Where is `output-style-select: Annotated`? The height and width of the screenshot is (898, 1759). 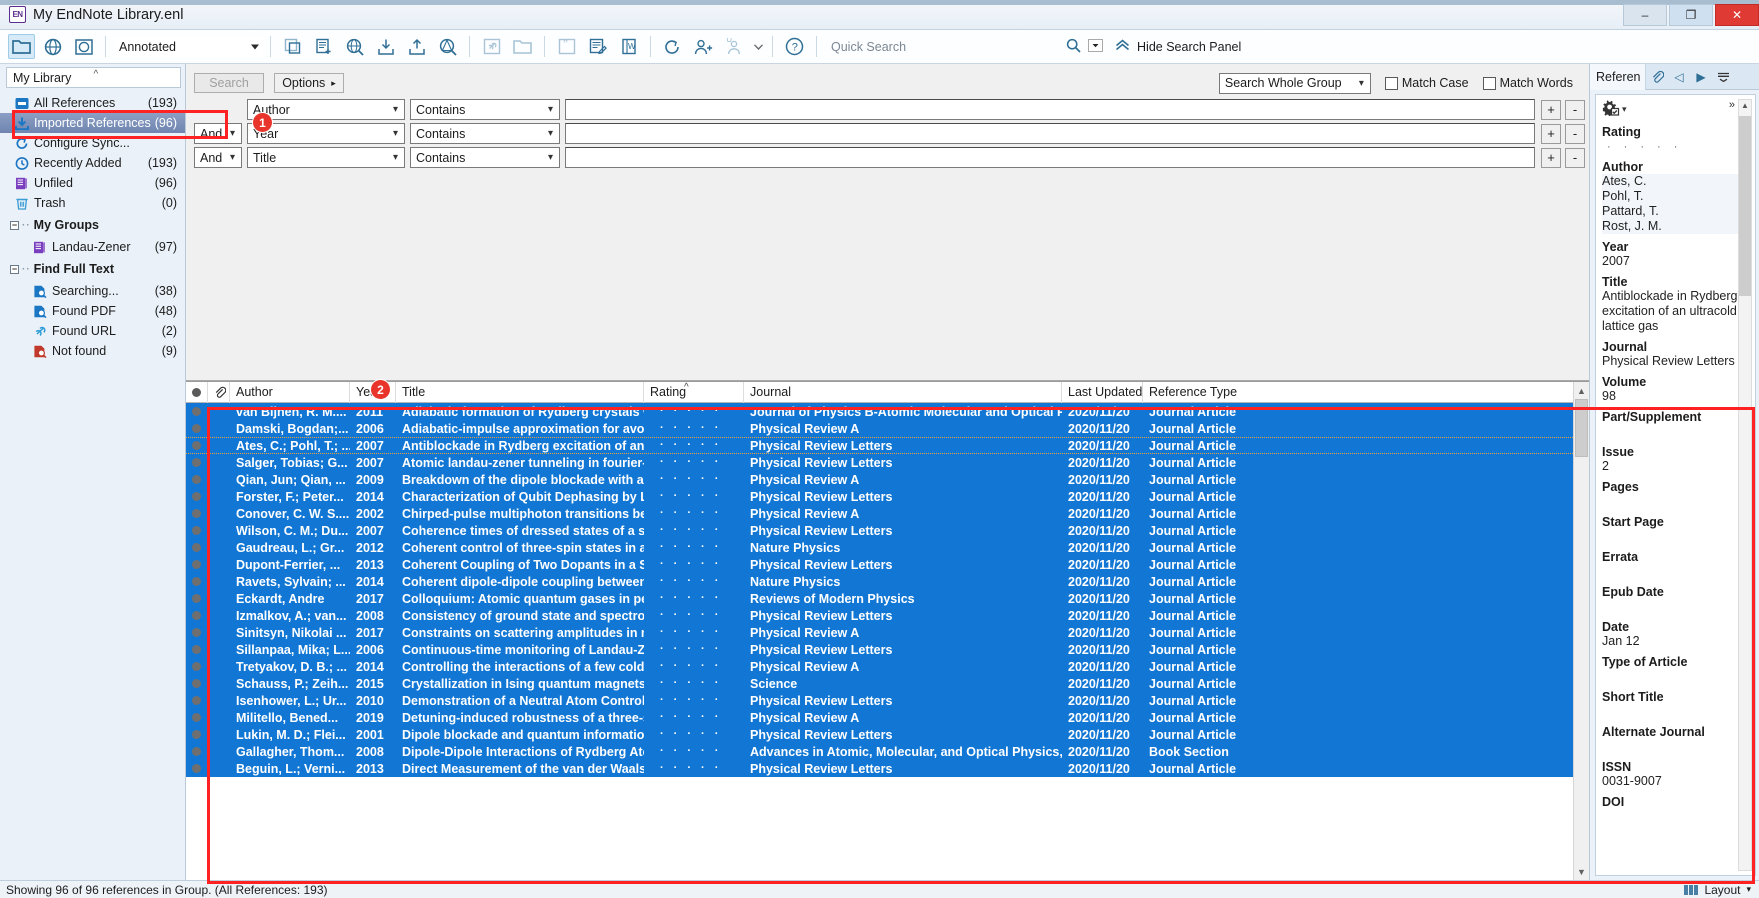
output-style-select: Annotated is located at coordinates (189, 46).